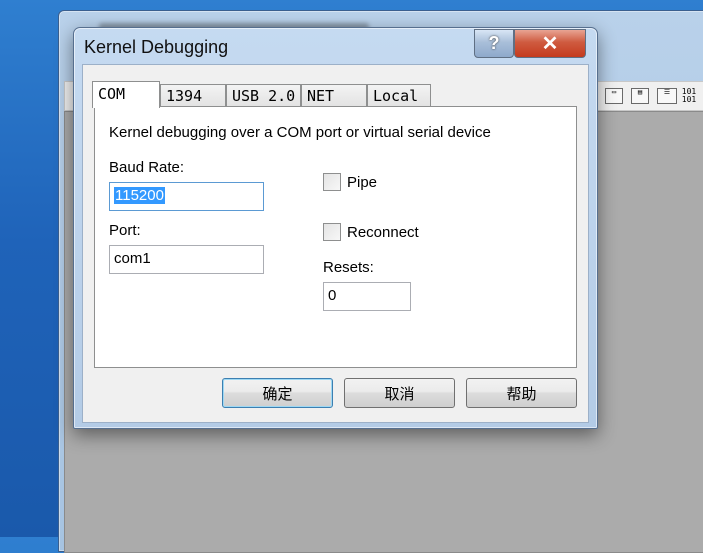 The height and width of the screenshot is (553, 703). What do you see at coordinates (147, 167) in the screenshot?
I see `baud-rate-label: Baud Rate:` at bounding box center [147, 167].